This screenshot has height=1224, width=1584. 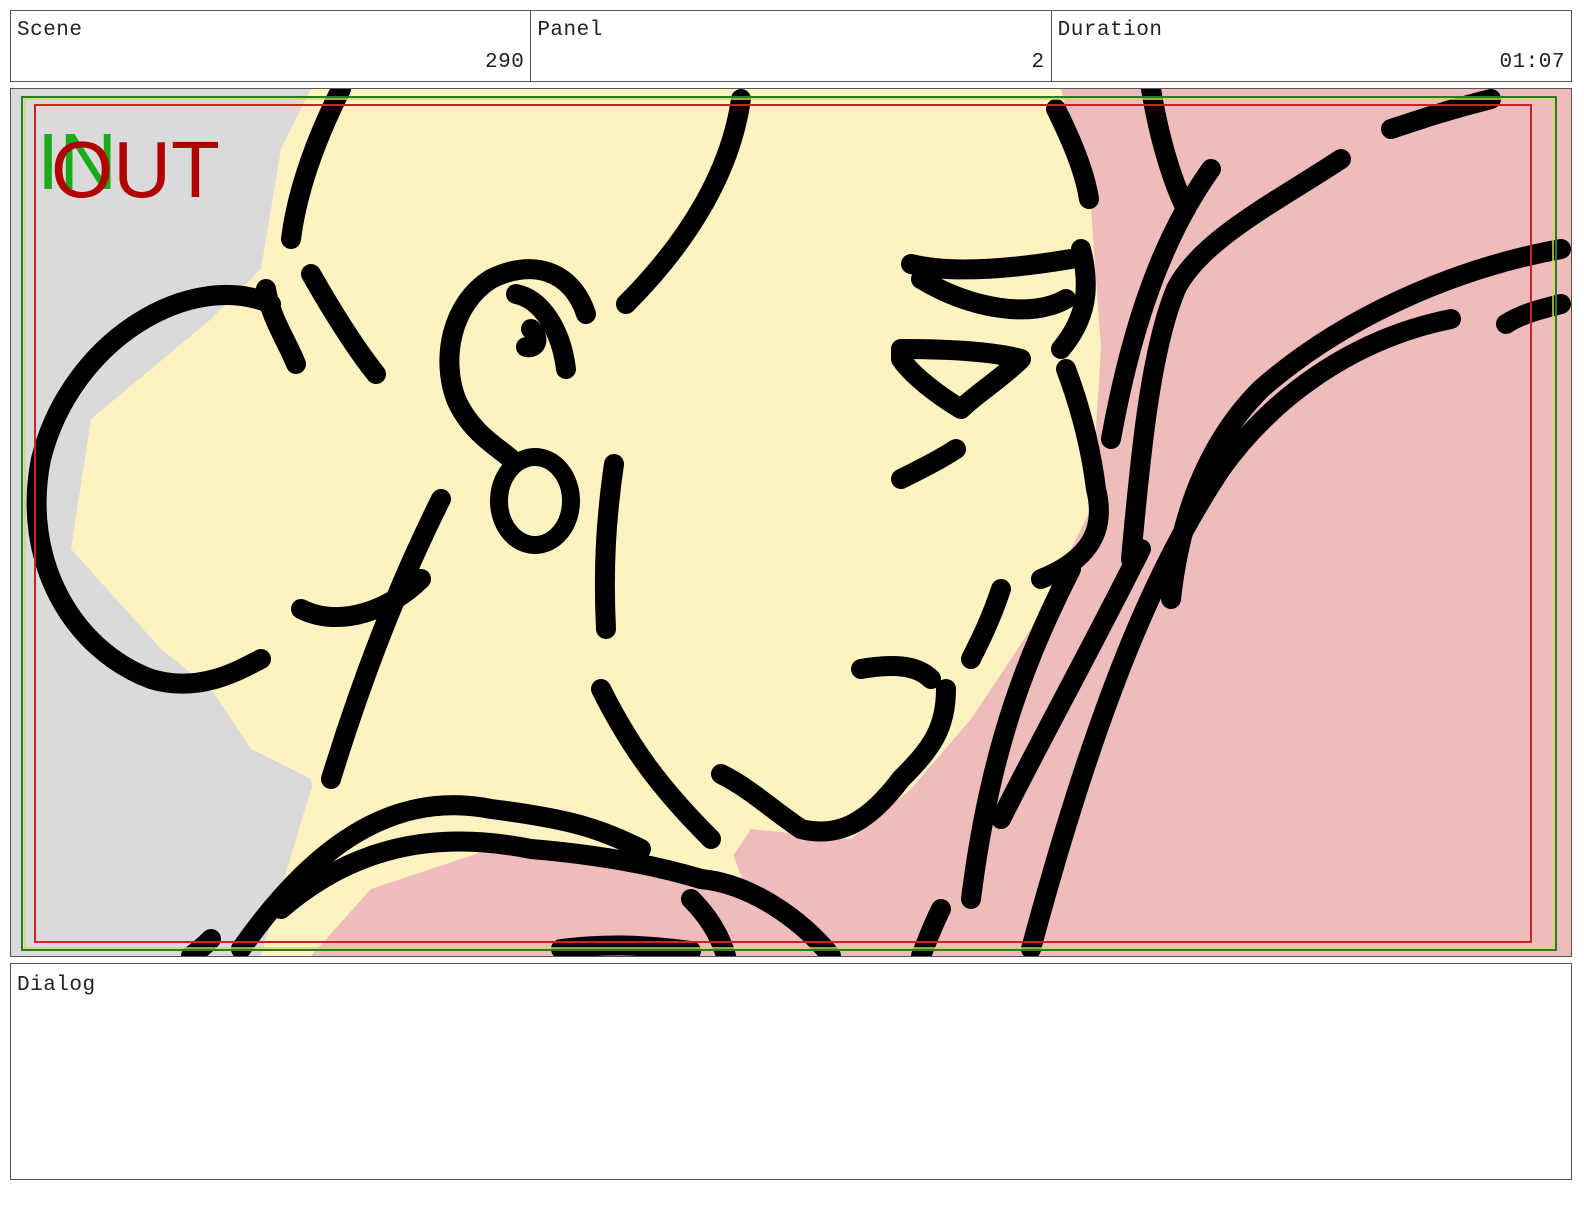 I want to click on panel-header: Scene 290 Panel 2 Duration 01:07, so click(x=791, y=46).